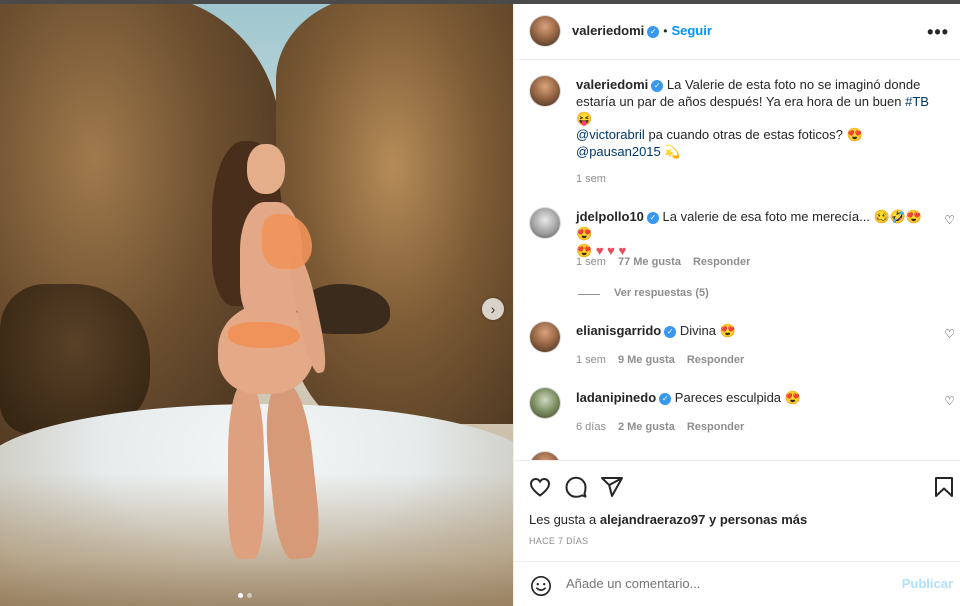 The width and height of the screenshot is (960, 606). Describe the element at coordinates (576, 487) in the screenshot. I see `comment-icon` at that location.